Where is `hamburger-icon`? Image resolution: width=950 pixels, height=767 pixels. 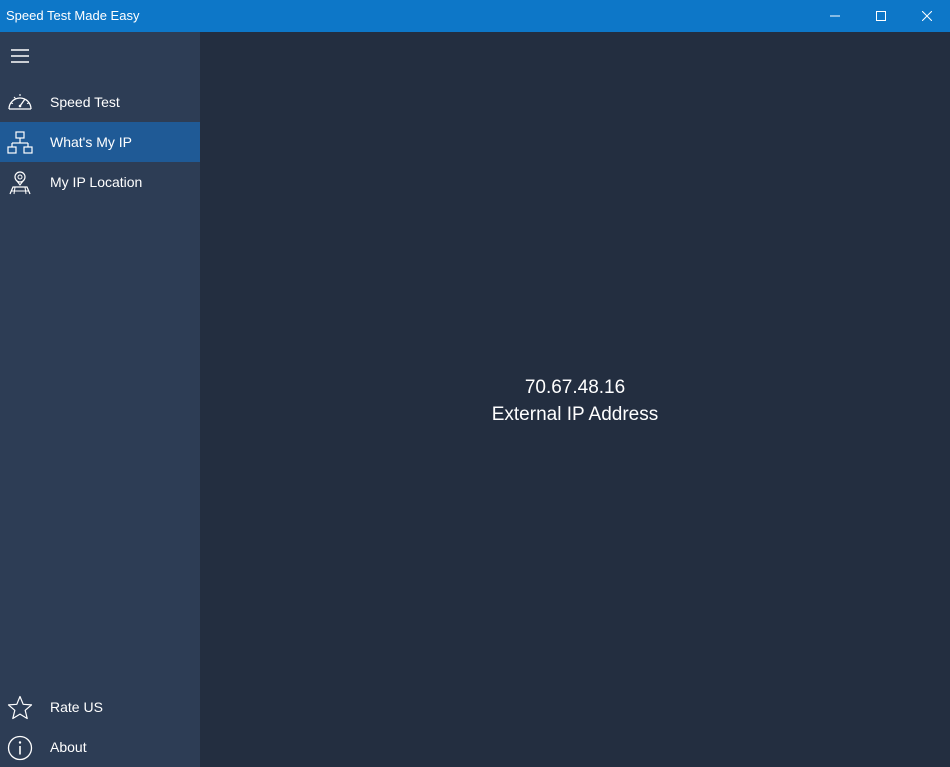 hamburger-icon is located at coordinates (20, 56).